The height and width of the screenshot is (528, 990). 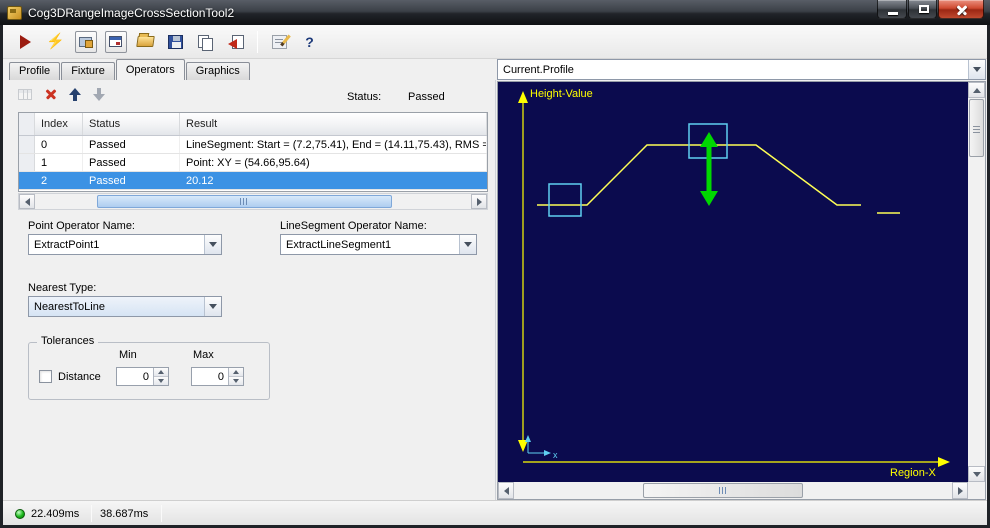 I want to click on left-triangle-icon, so click(x=27, y=201).